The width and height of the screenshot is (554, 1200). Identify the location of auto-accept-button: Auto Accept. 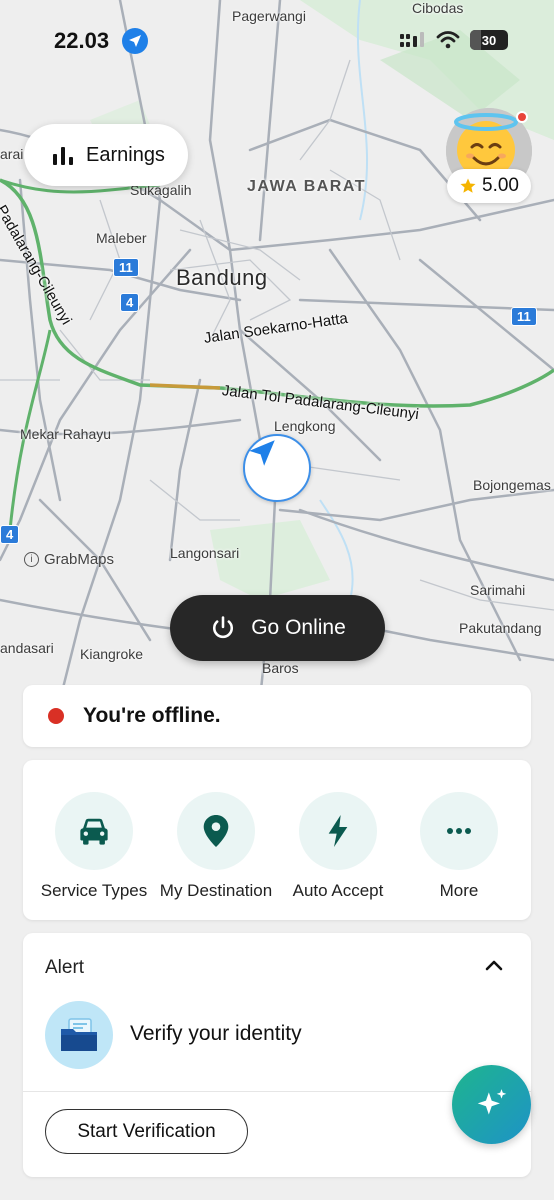
(338, 846).